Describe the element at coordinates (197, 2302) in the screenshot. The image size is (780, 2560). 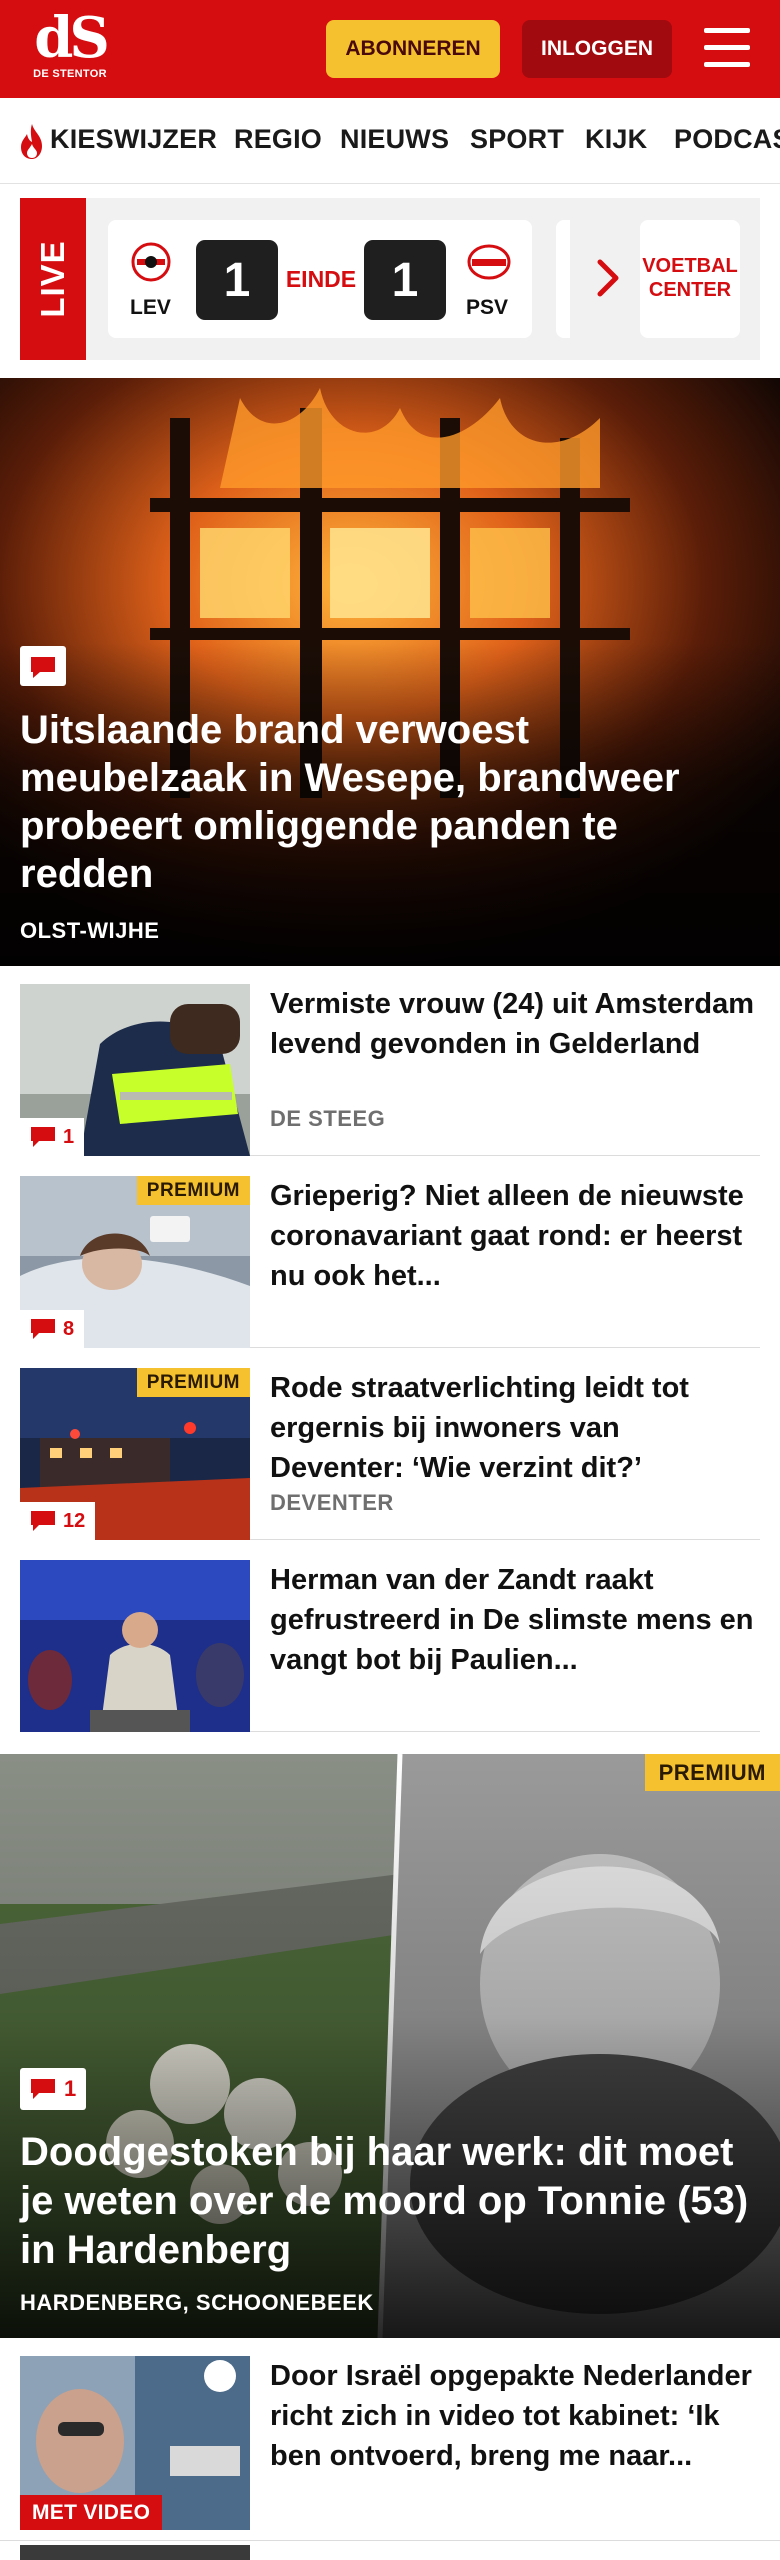
I see `feature-location: HARDENBERG, SCHOONEBEEK` at that location.